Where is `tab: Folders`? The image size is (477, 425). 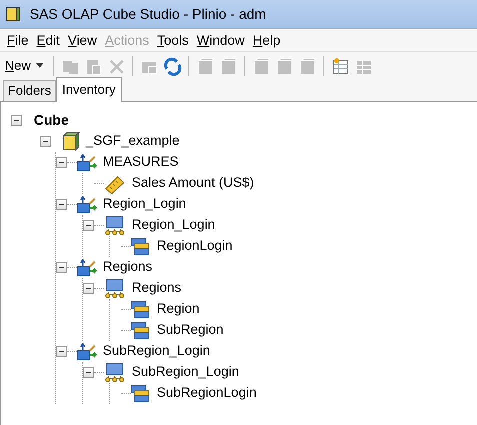
tab: Folders is located at coordinates (29, 90).